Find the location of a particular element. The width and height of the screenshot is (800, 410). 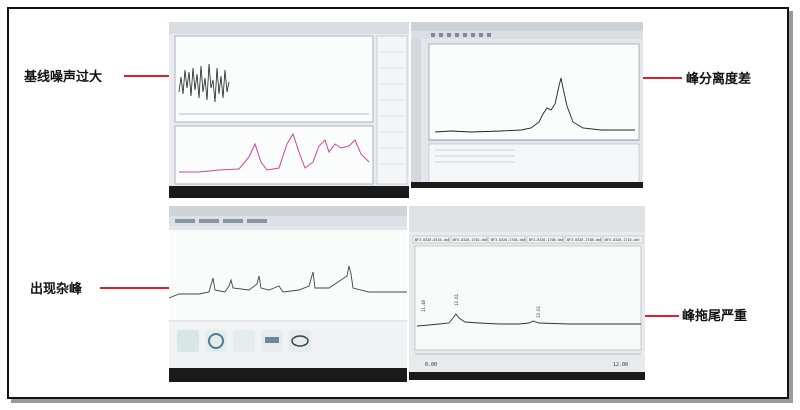

file-tab-label: BF3-0326-1710.dat is located at coordinates (622, 240).